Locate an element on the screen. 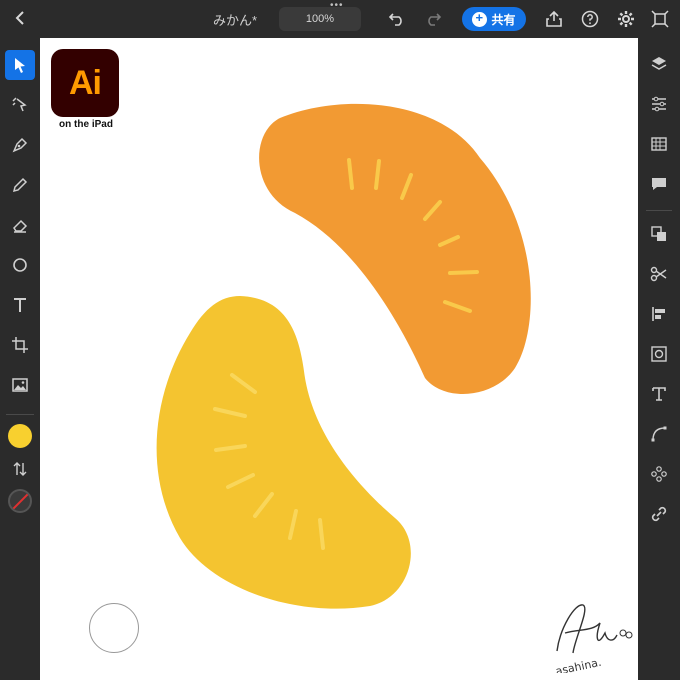 This screenshot has width=680, height=680. top-bar: みかん* ••• 100% 共有 is located at coordinates (340, 19).